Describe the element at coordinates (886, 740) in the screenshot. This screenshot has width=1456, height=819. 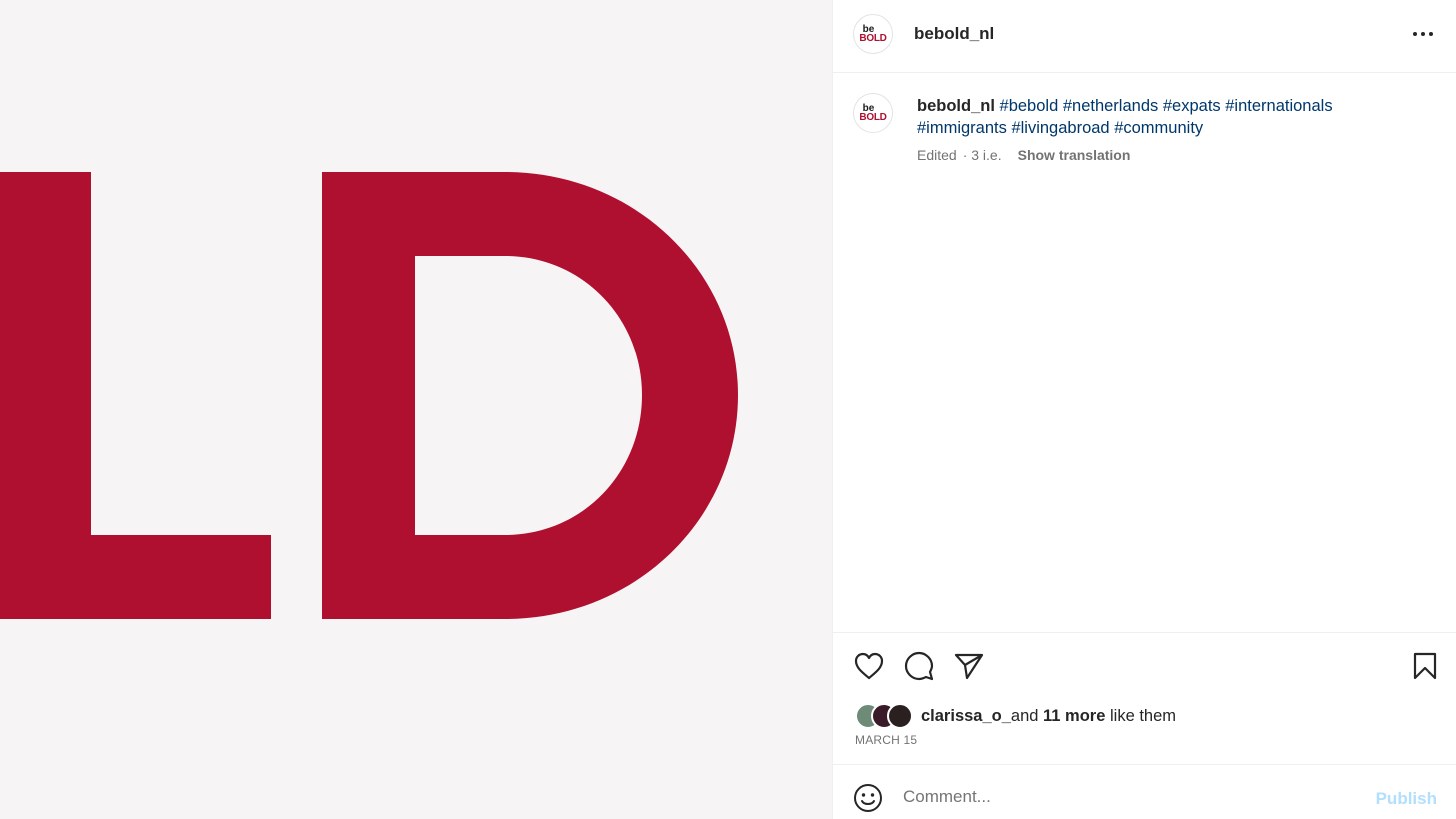
I see `post-date: MARCH 15` at that location.